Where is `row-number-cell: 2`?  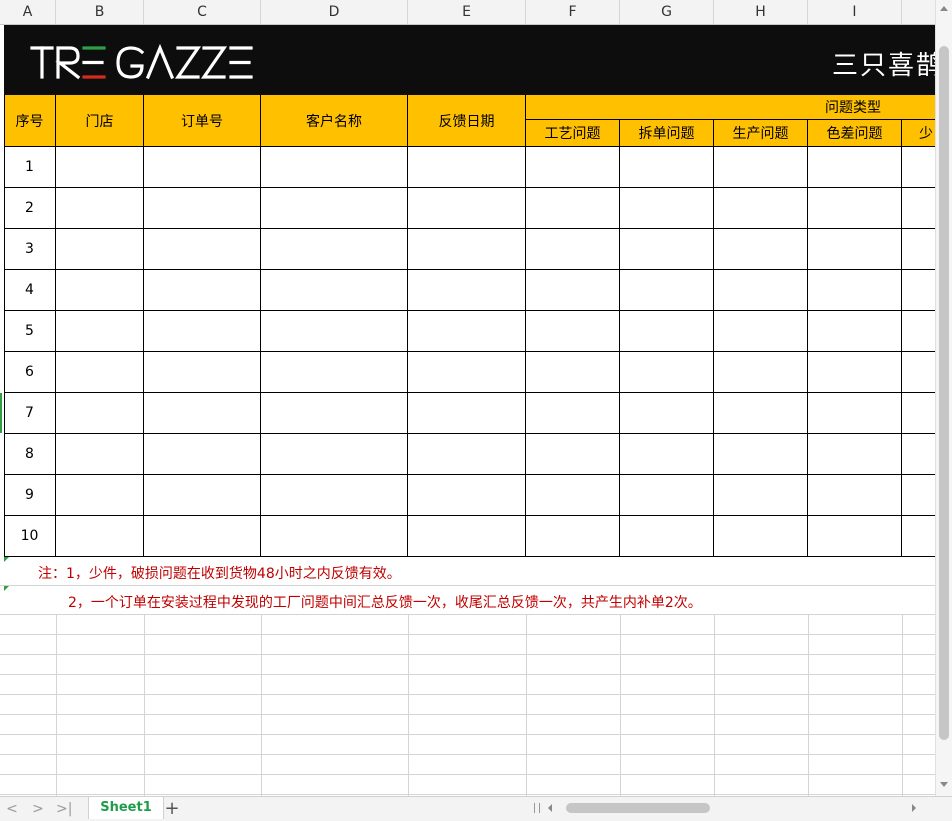 row-number-cell: 2 is located at coordinates (30, 208).